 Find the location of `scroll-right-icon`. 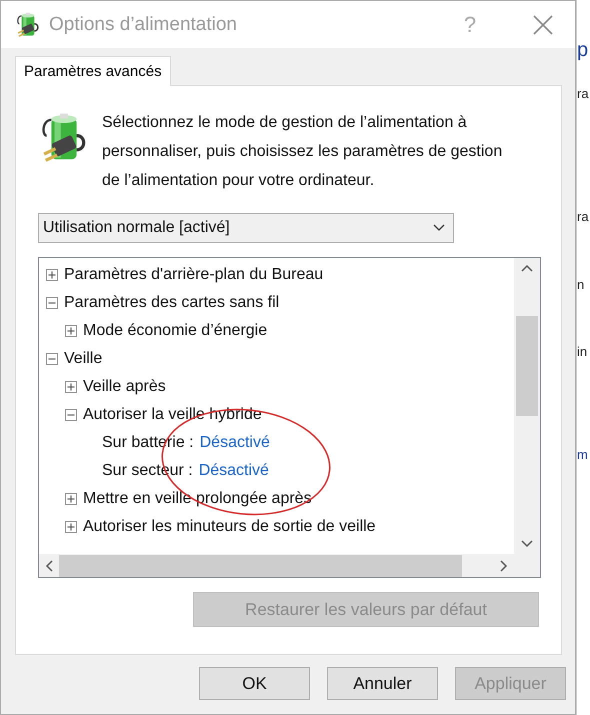

scroll-right-icon is located at coordinates (504, 566).